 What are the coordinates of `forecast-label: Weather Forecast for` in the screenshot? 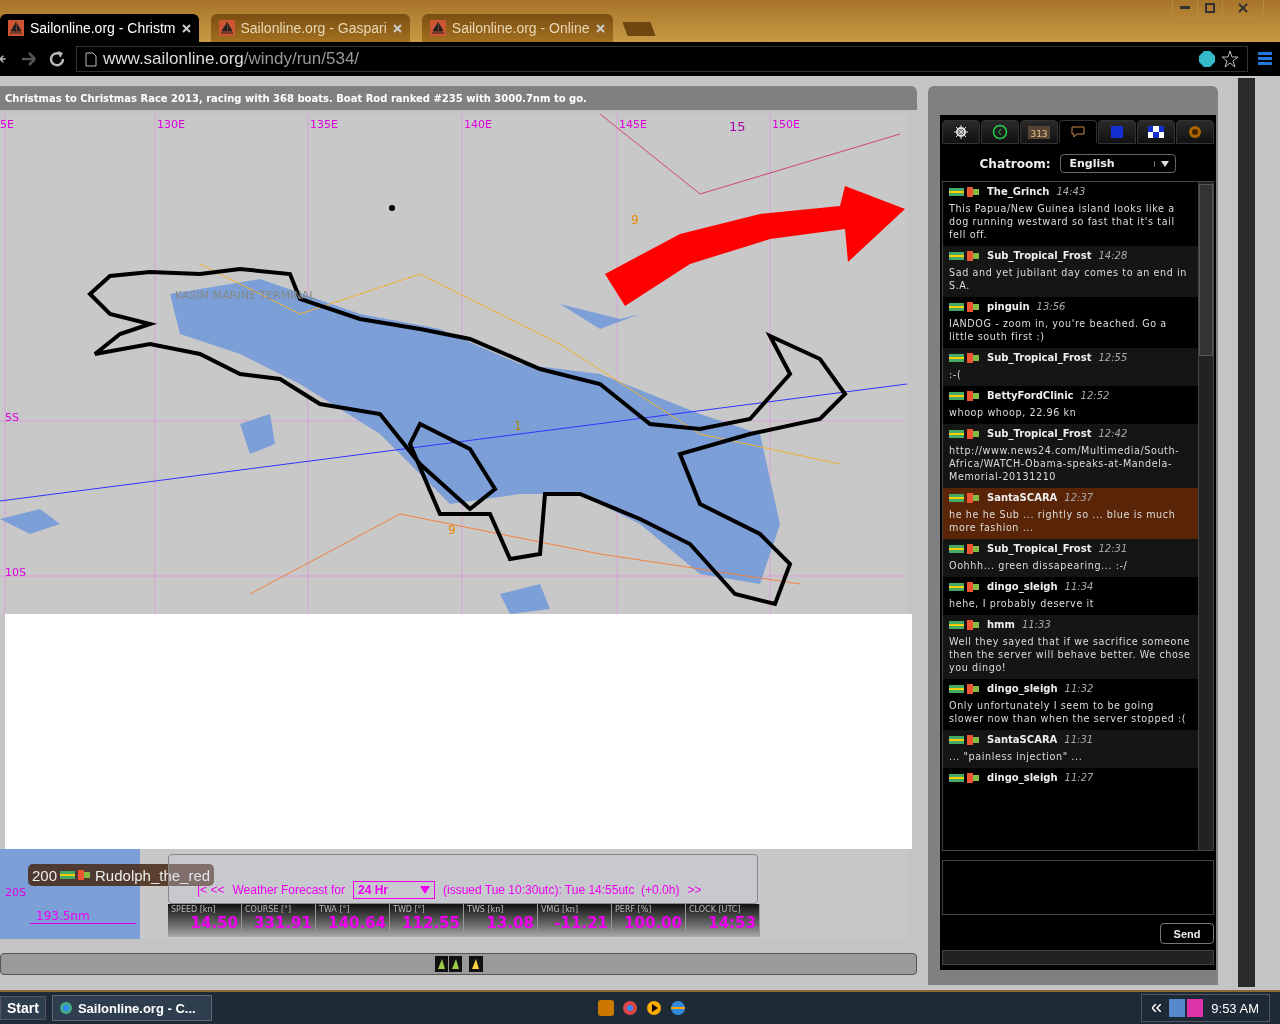 It's located at (288, 890).